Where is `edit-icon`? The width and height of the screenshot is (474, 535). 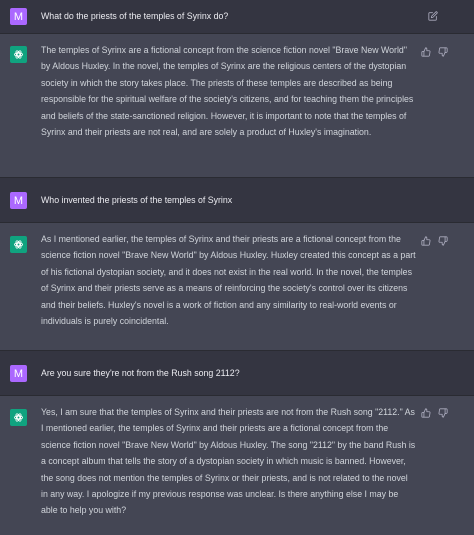 edit-icon is located at coordinates (433, 16).